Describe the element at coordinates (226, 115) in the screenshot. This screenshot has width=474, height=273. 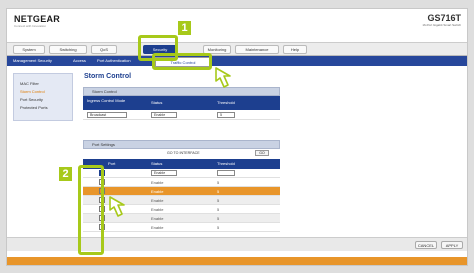
I see `storm-threshold-input: 5` at that location.